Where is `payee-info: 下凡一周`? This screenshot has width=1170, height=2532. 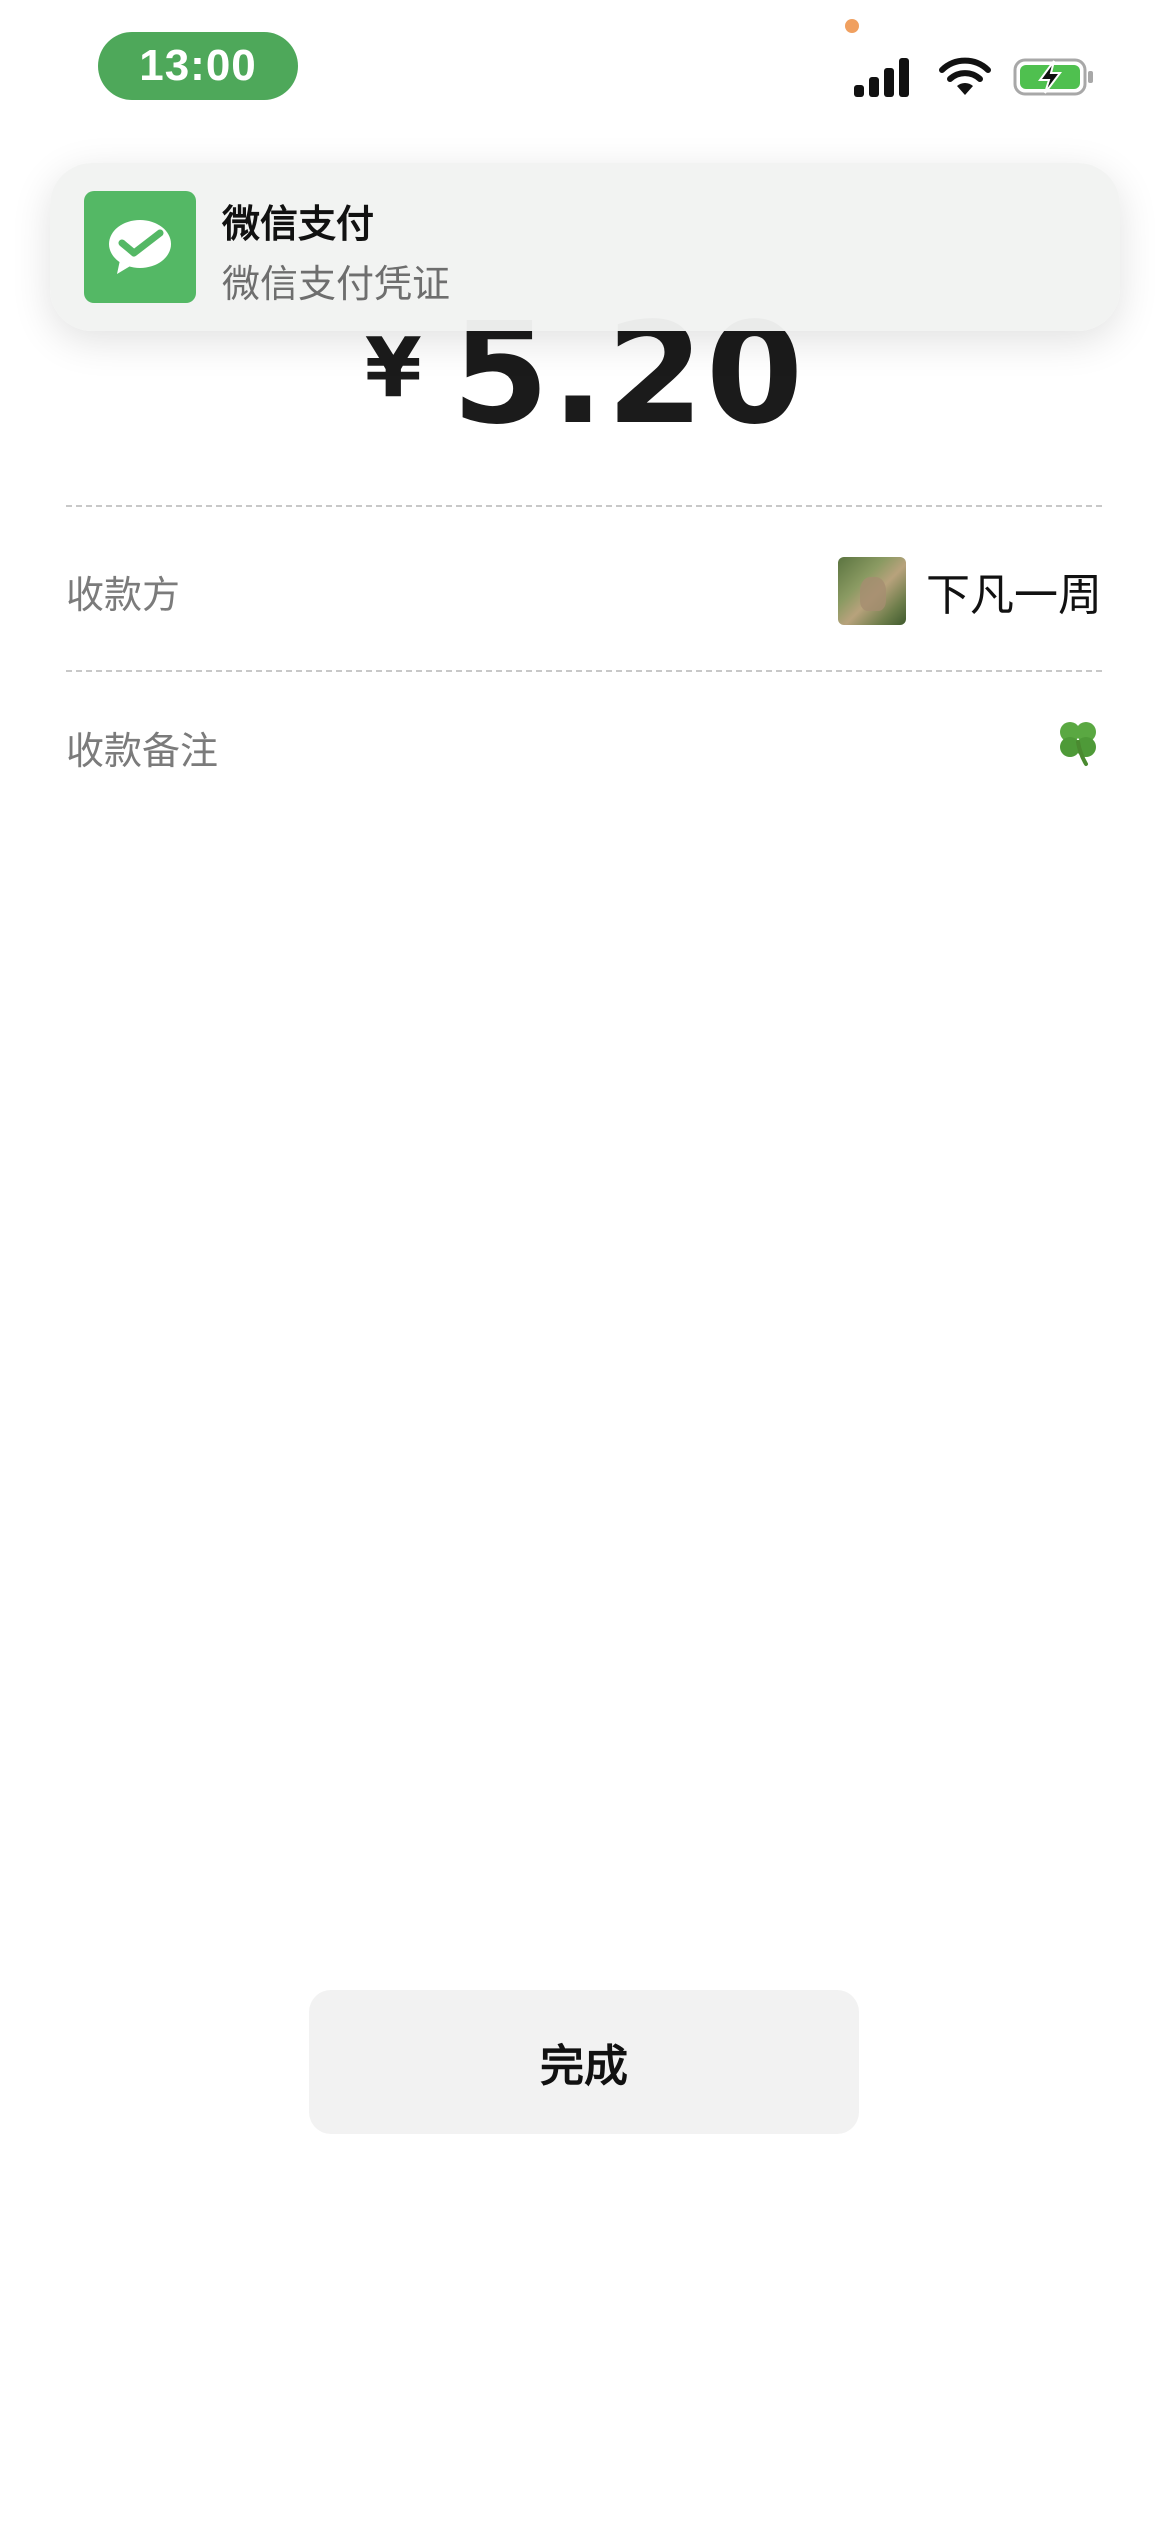 payee-info: 下凡一周 is located at coordinates (970, 591).